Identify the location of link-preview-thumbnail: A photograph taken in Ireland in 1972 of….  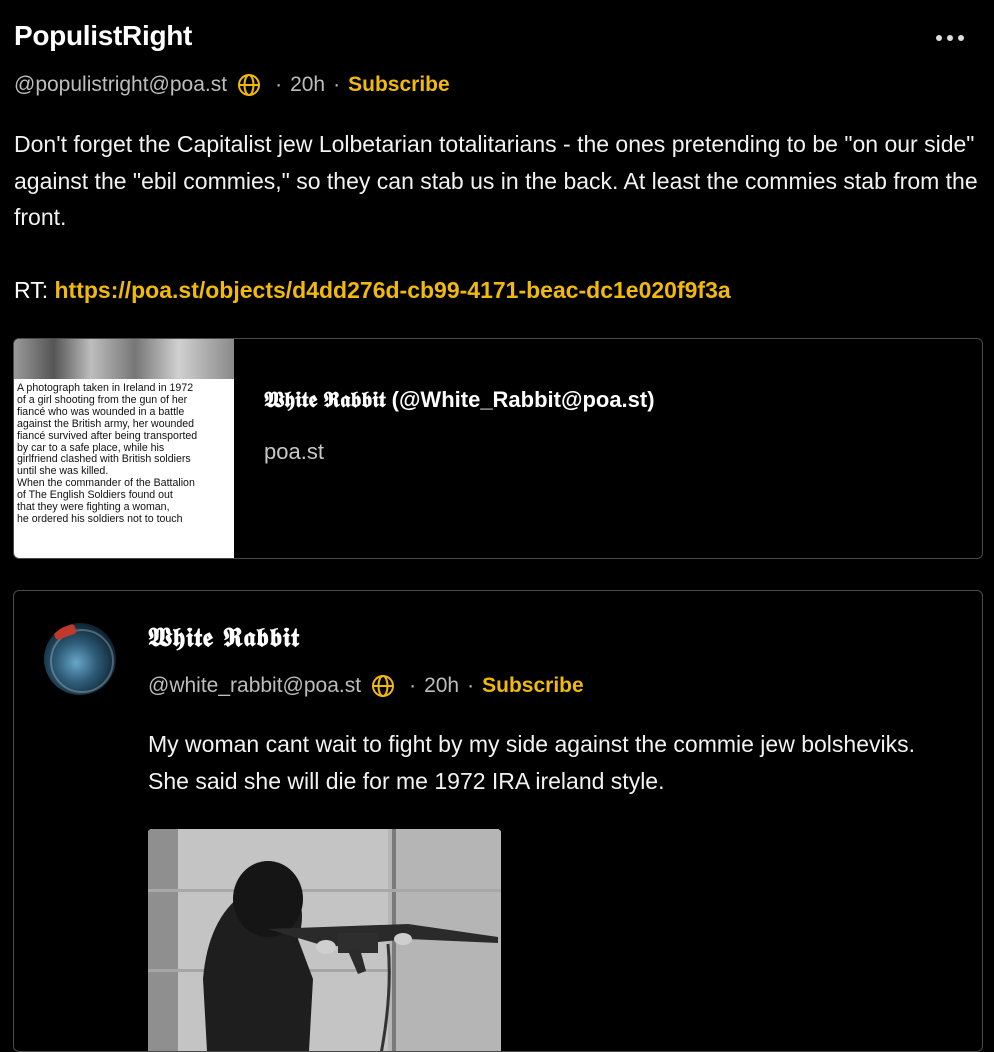
(124, 448).